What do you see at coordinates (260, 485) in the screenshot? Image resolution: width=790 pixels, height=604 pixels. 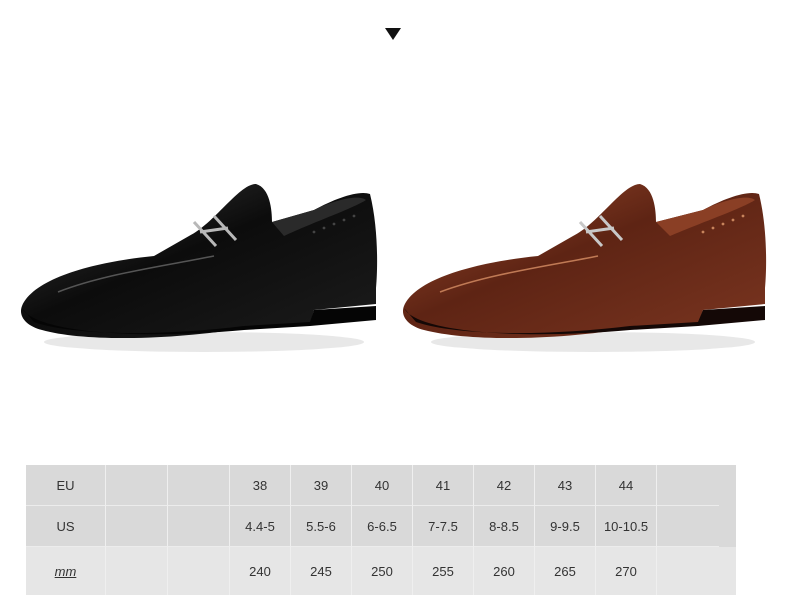 I see `size-cell: 38` at bounding box center [260, 485].